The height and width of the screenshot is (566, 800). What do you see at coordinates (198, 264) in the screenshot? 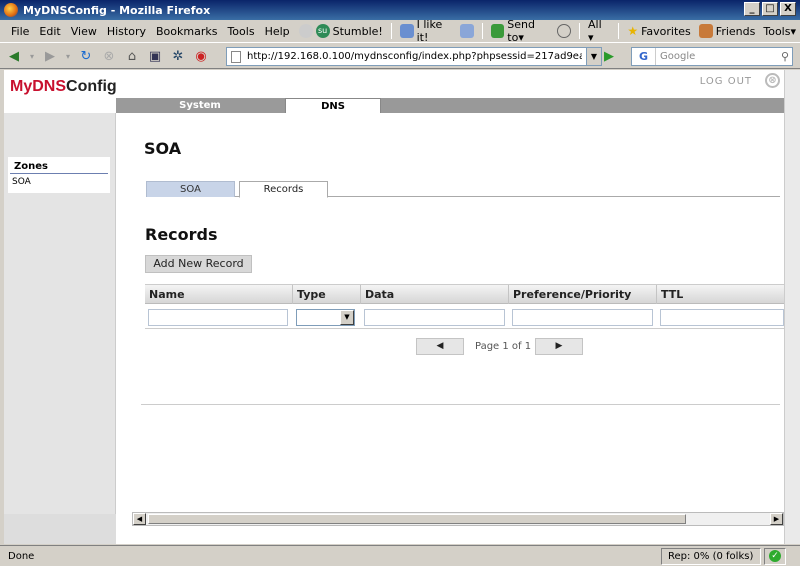
I see `add-new-record-button: Add New Record` at bounding box center [198, 264].